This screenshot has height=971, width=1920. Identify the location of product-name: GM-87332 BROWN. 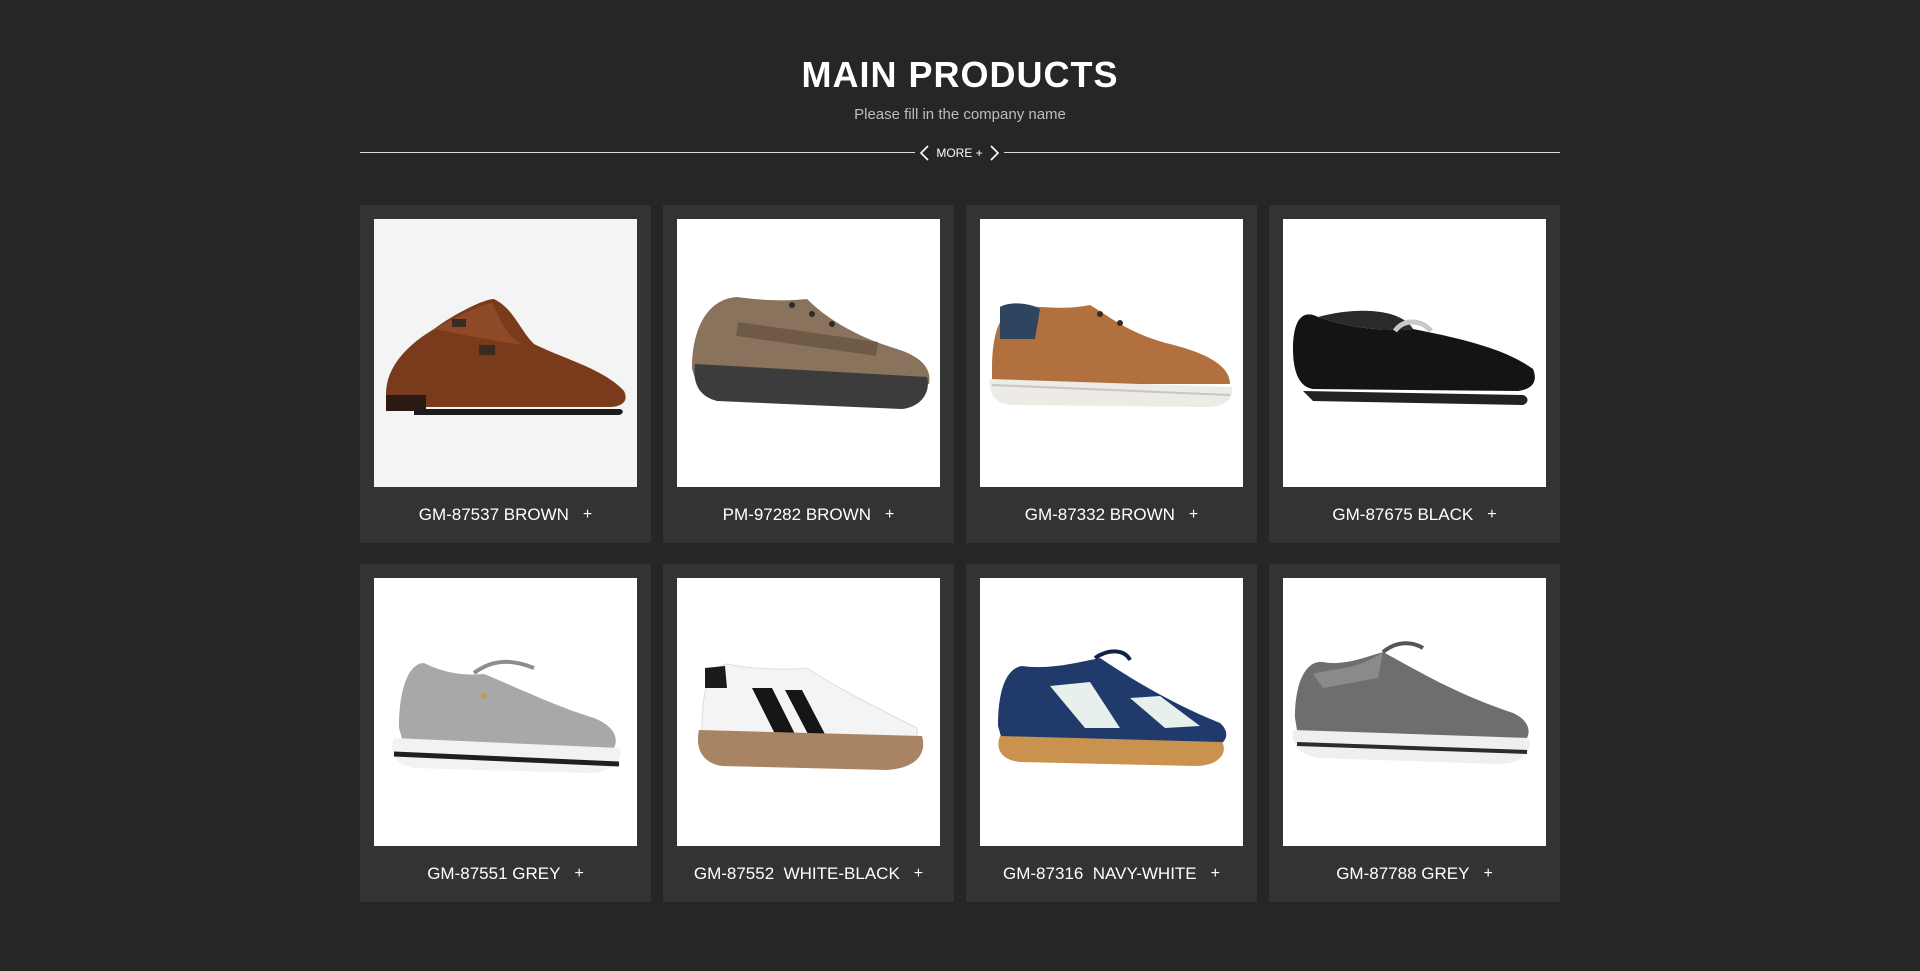
(1099, 514).